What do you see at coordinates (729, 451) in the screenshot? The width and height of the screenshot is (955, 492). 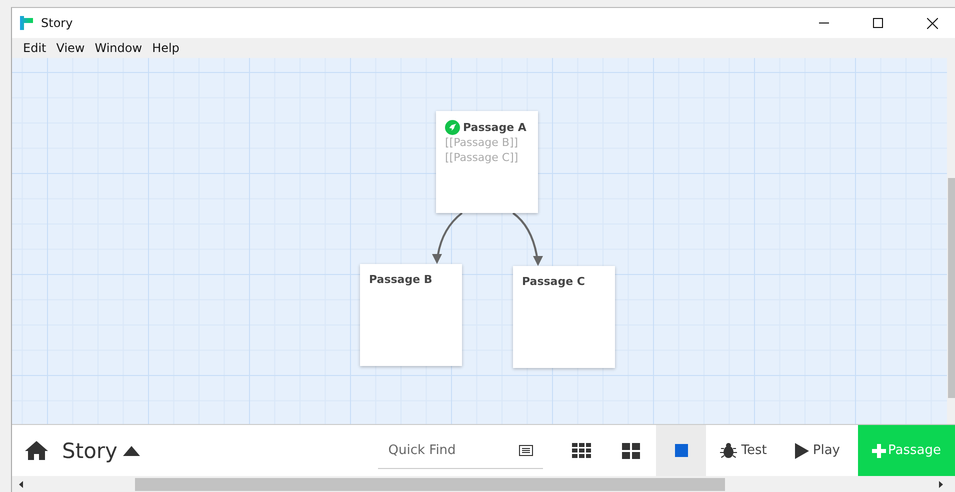 I see `bug-icon` at bounding box center [729, 451].